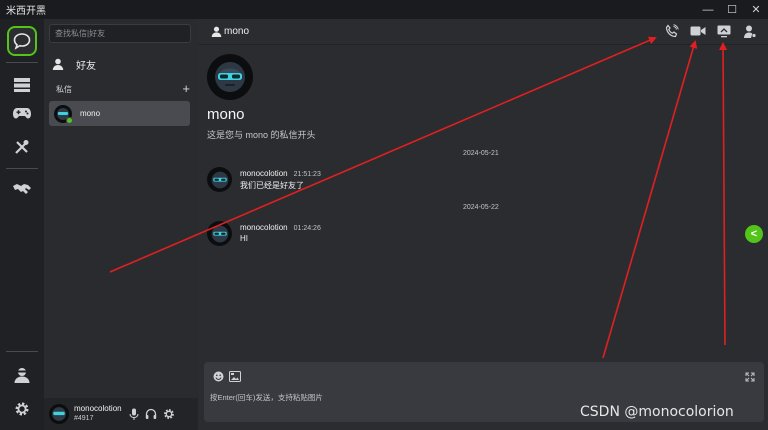 The image size is (768, 430). Describe the element at coordinates (120, 33) in the screenshot. I see `search-input` at that location.